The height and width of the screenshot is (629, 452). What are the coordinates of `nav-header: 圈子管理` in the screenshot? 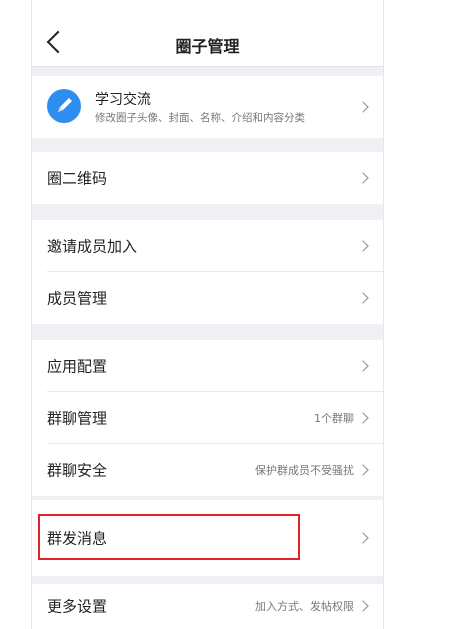 It's located at (207, 33).